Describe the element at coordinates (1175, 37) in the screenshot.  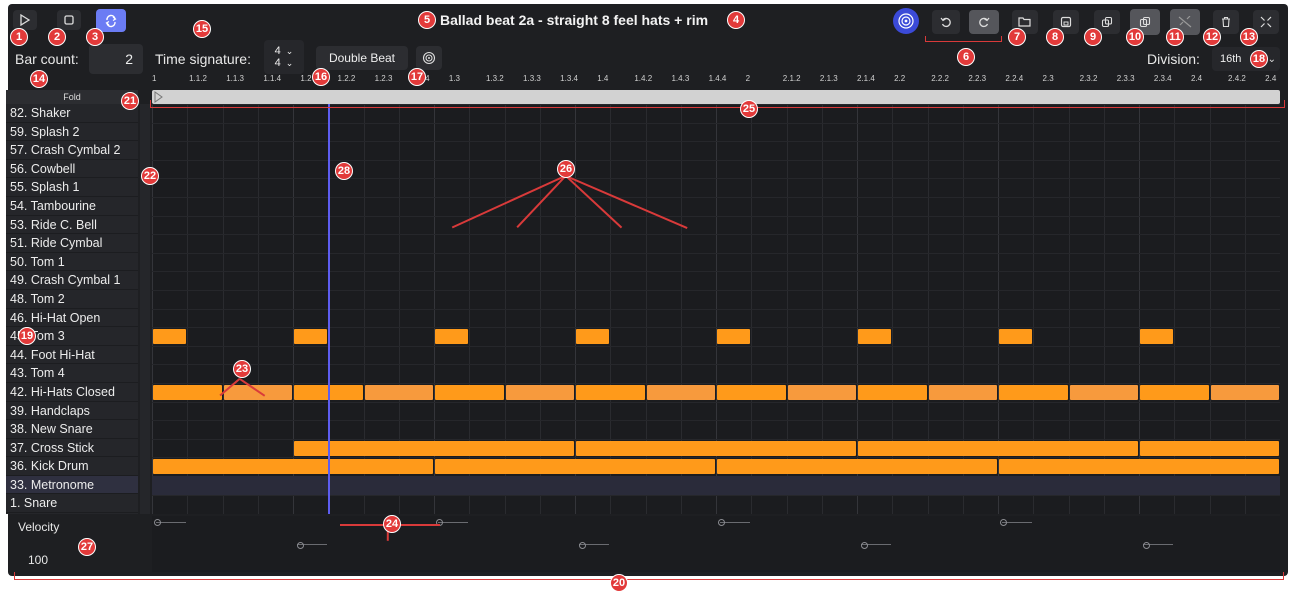
I see `annotation-badge: 11` at that location.